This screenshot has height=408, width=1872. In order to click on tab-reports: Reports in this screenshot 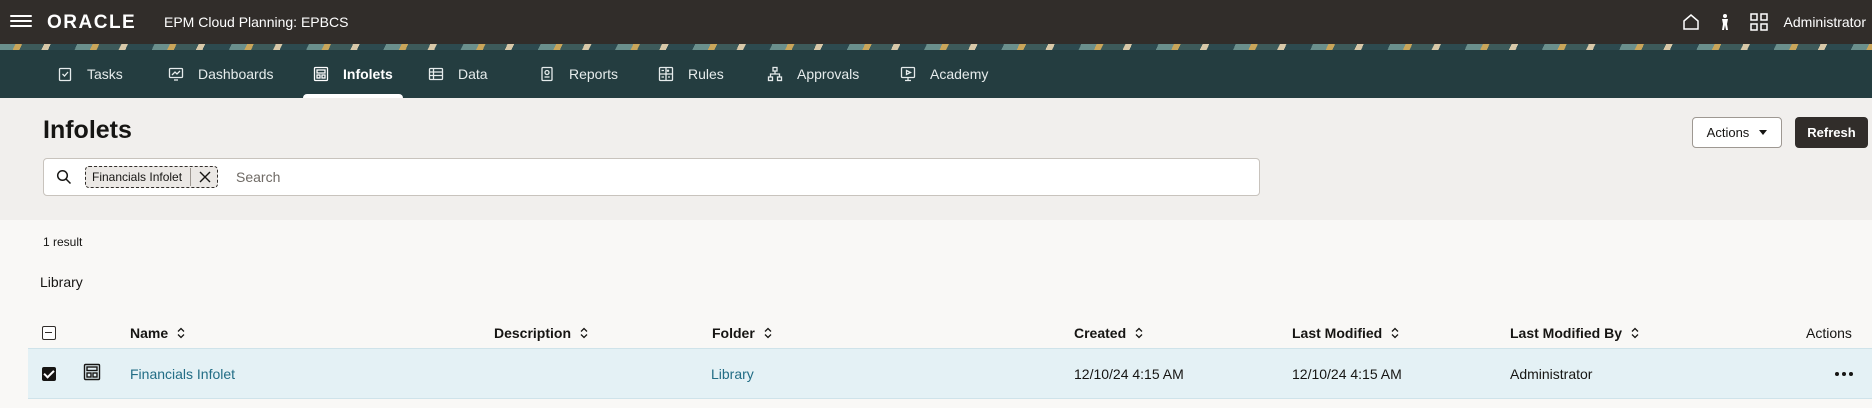, I will do `click(578, 74)`.